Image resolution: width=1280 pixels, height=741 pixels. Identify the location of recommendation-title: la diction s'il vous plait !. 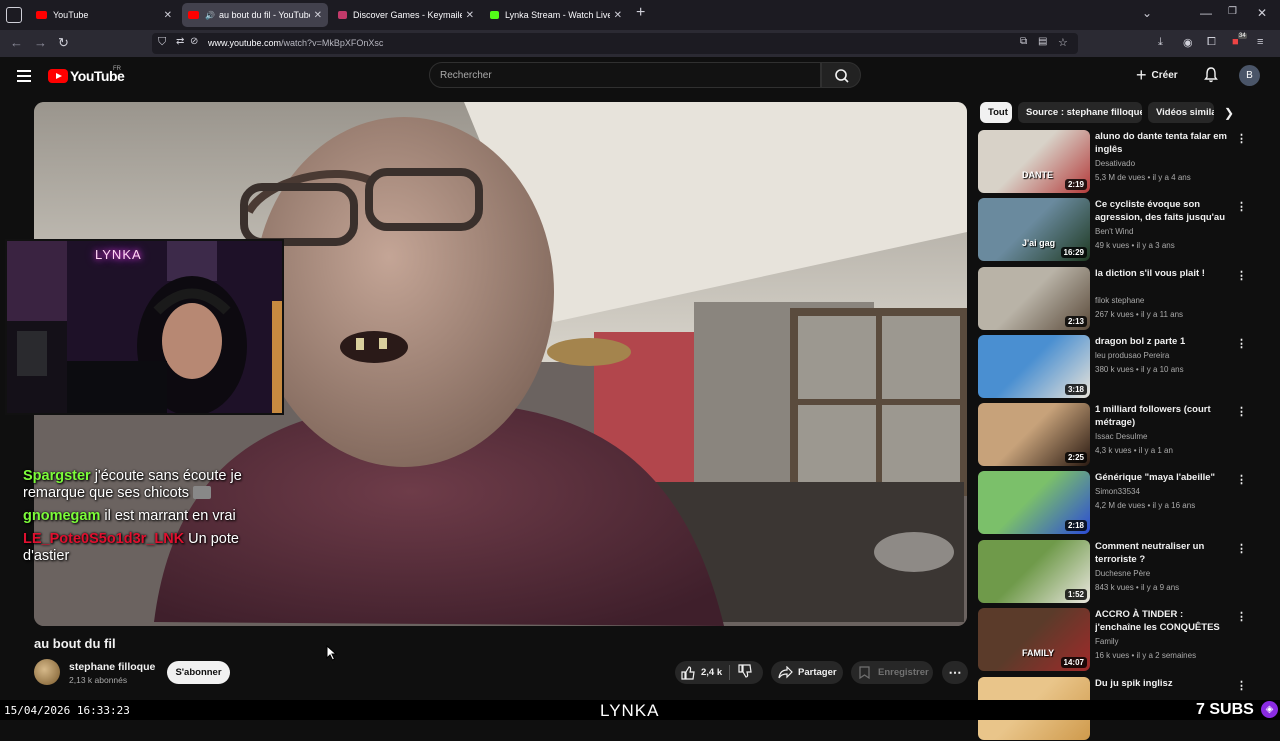
(1161, 273).